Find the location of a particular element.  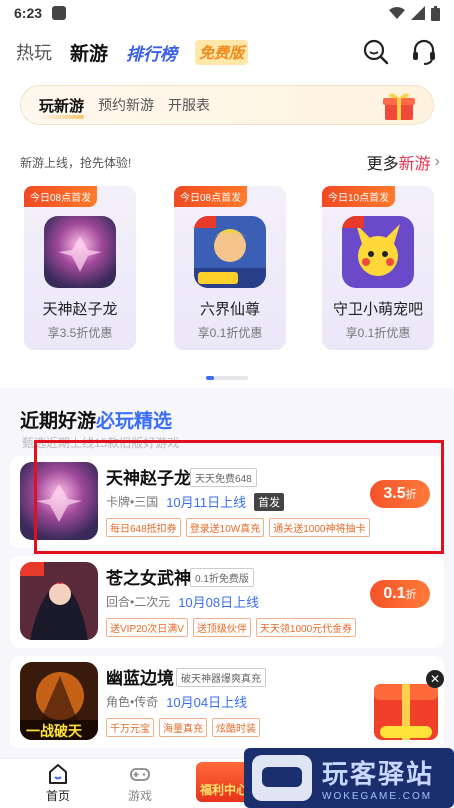

recent-games-title: 近期好游必玩精选 is located at coordinates (96, 421).